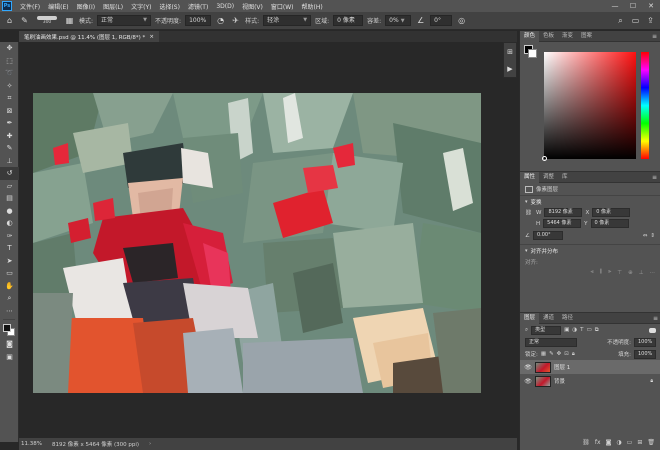  What do you see at coordinates (252, 6) in the screenshot?
I see `menu-view: 视图(V)` at bounding box center [252, 6].